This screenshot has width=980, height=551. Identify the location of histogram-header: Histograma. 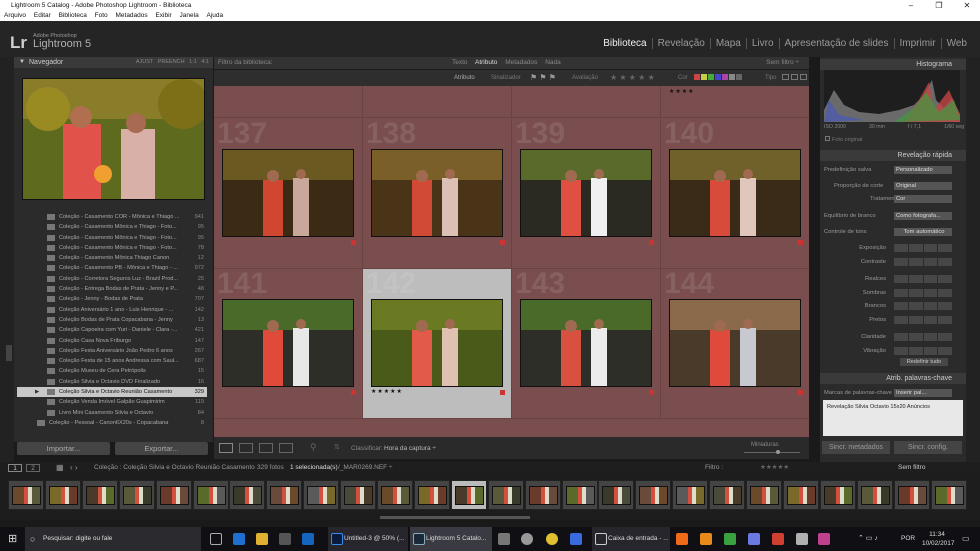
(893, 64).